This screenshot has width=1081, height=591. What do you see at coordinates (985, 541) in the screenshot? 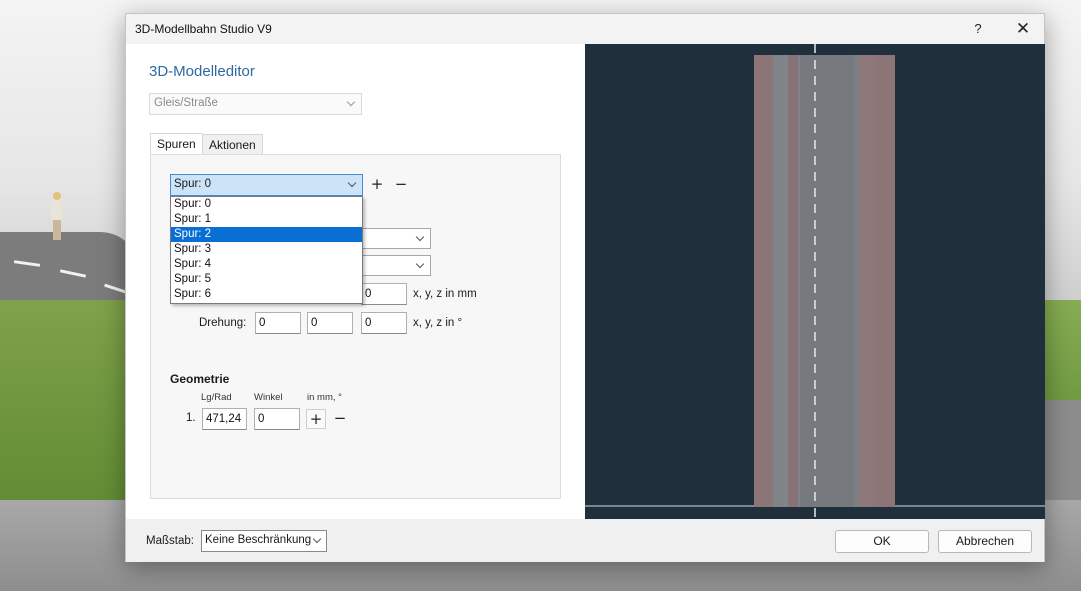
I see `cancel-button: Abbrechen` at bounding box center [985, 541].